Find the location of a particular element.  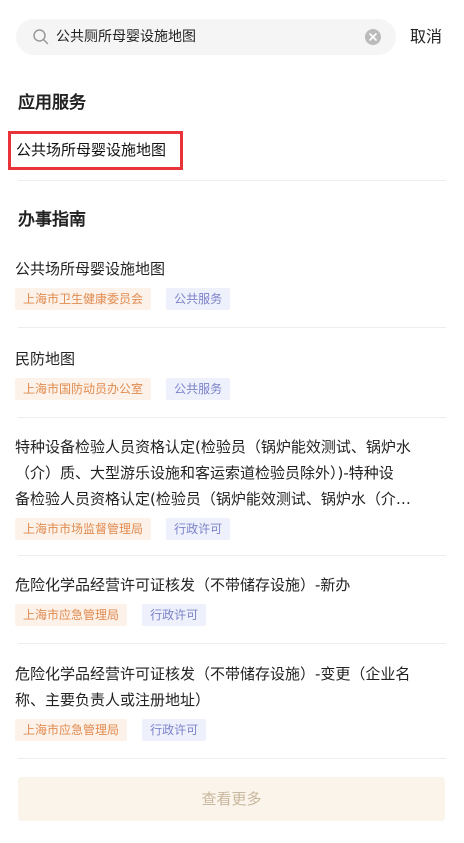

guide-item-title-line: 危险化学品经营许可证核发（不带储存设施）-变更（企业名 is located at coordinates (213, 674).